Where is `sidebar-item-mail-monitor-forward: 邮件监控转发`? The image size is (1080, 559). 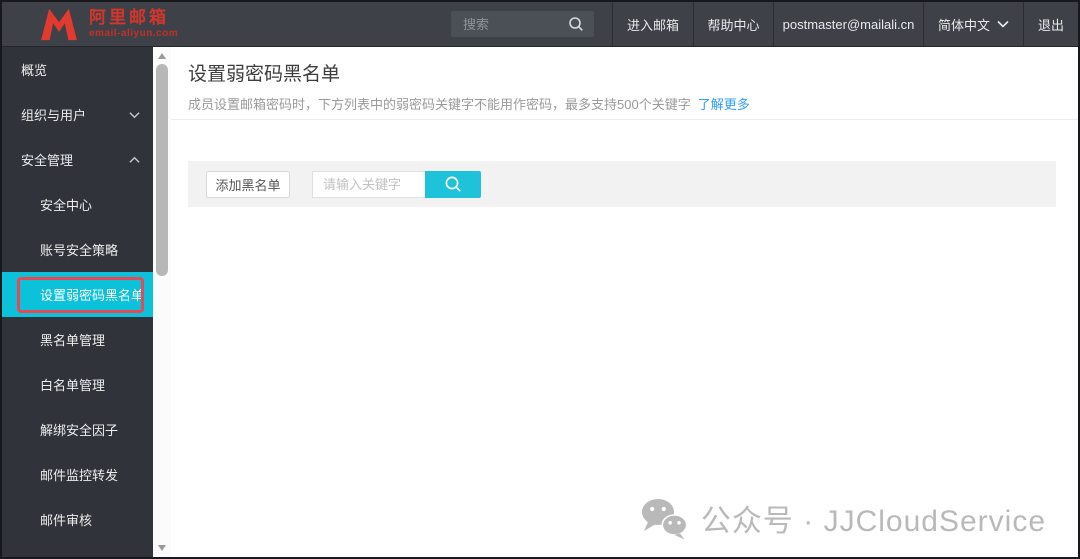
sidebar-item-mail-monitor-forward: 邮件监控转发 is located at coordinates (77, 474).